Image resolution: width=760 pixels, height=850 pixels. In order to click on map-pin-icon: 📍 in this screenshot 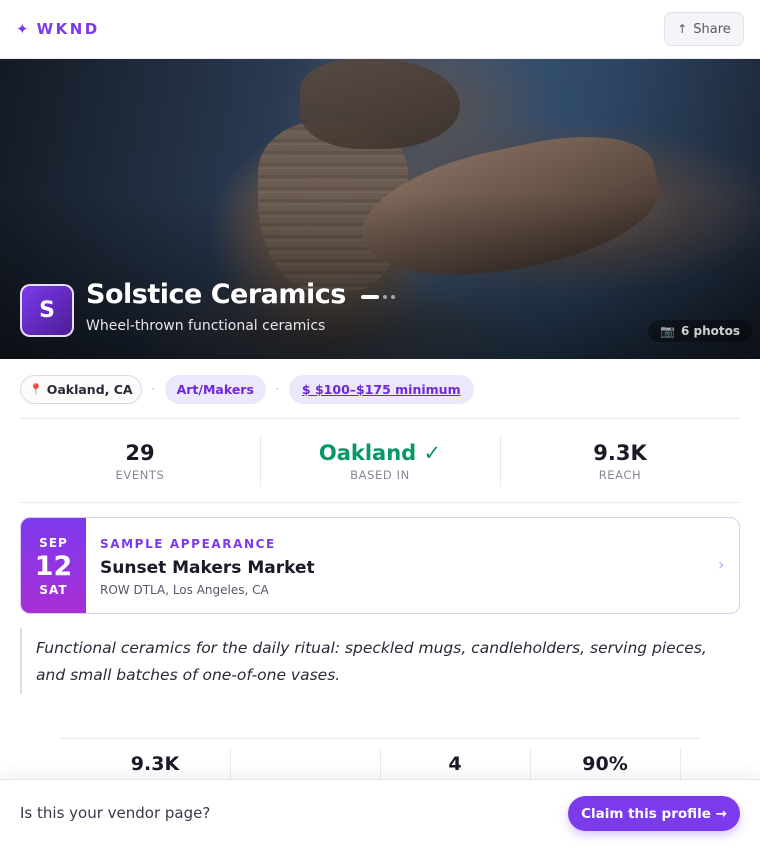, I will do `click(36, 389)`.